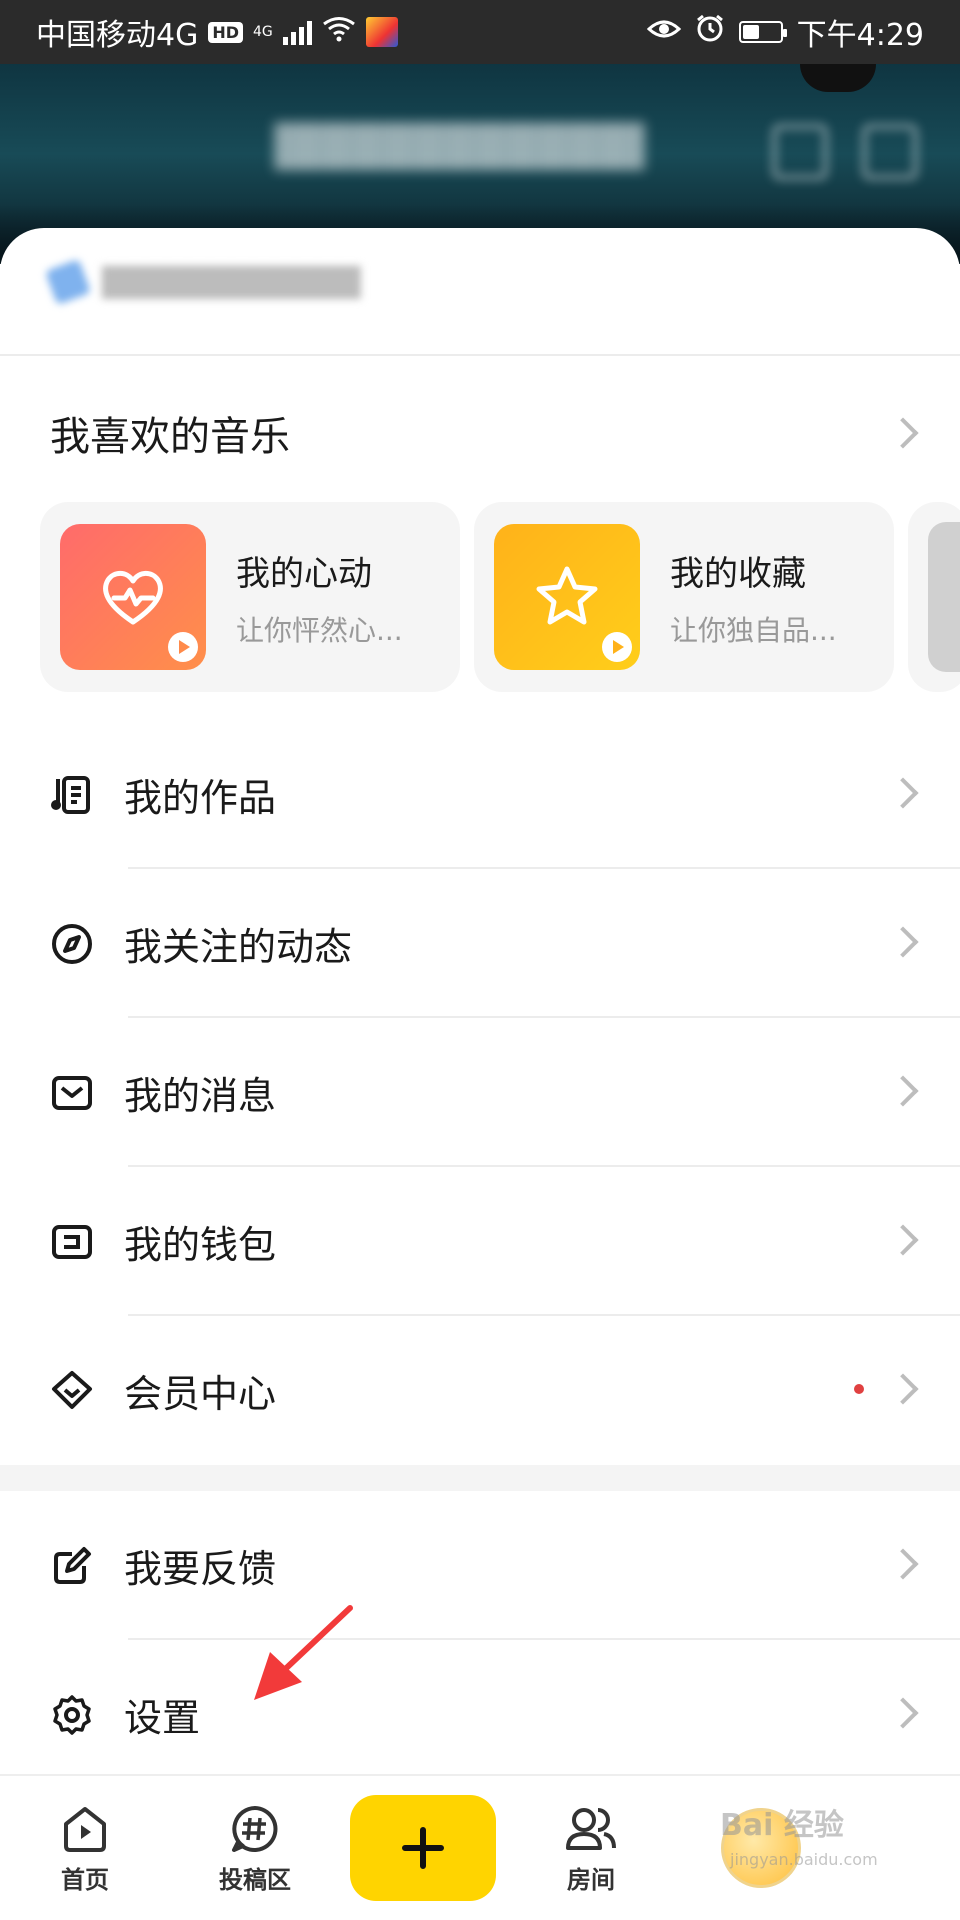 This screenshot has height=1920, width=960. What do you see at coordinates (231, 282) in the screenshot?
I see `user-id-text: ████████████` at bounding box center [231, 282].